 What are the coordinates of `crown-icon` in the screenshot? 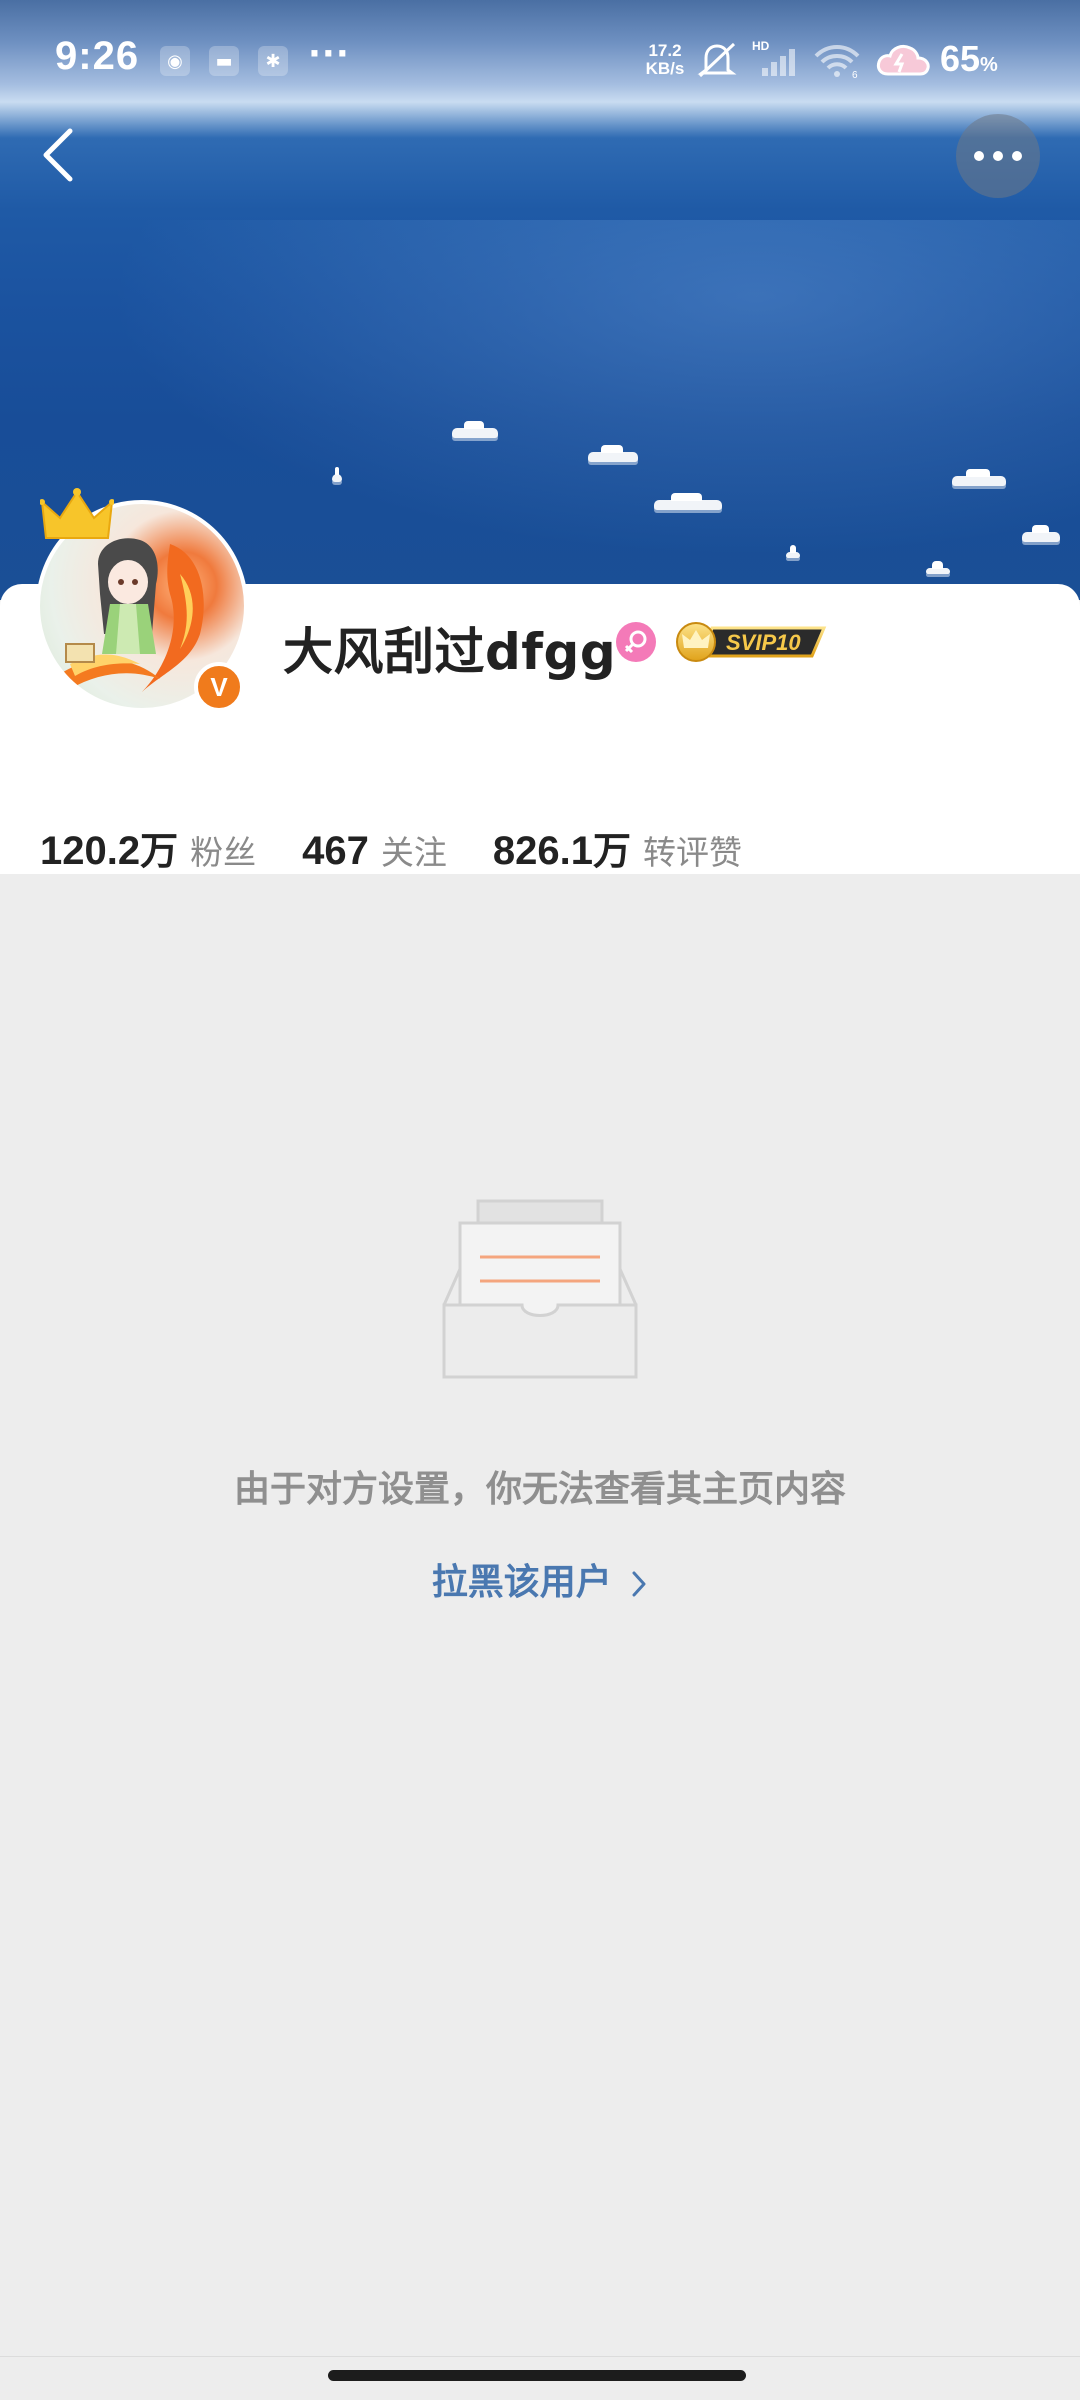 It's located at (77, 513).